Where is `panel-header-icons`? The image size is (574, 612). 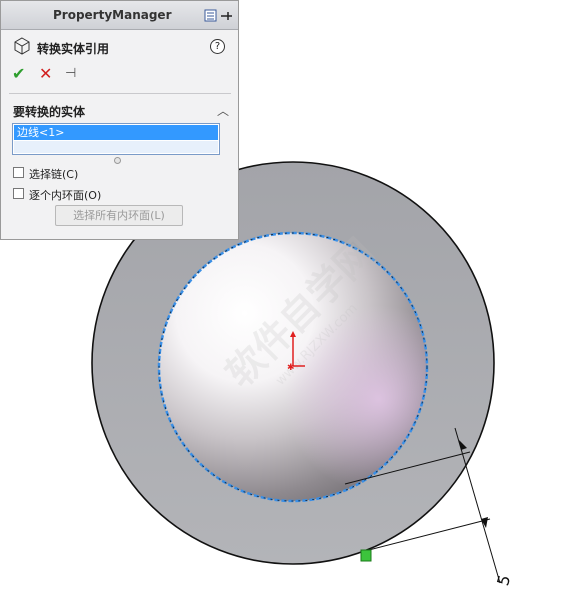 panel-header-icons is located at coordinates (219, 17).